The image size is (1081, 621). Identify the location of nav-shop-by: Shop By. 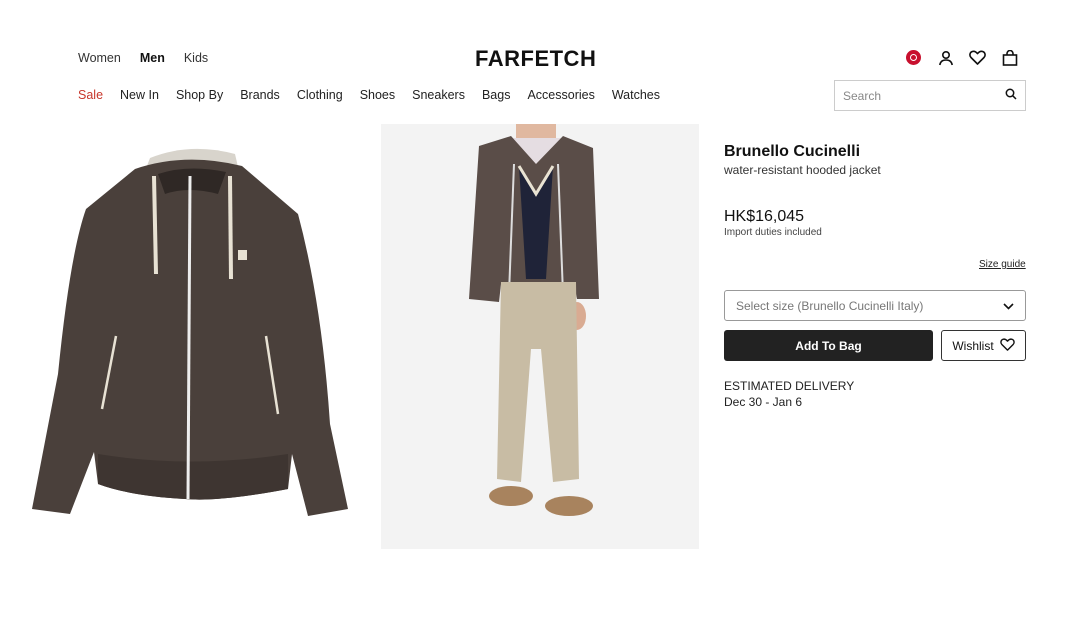
(199, 95).